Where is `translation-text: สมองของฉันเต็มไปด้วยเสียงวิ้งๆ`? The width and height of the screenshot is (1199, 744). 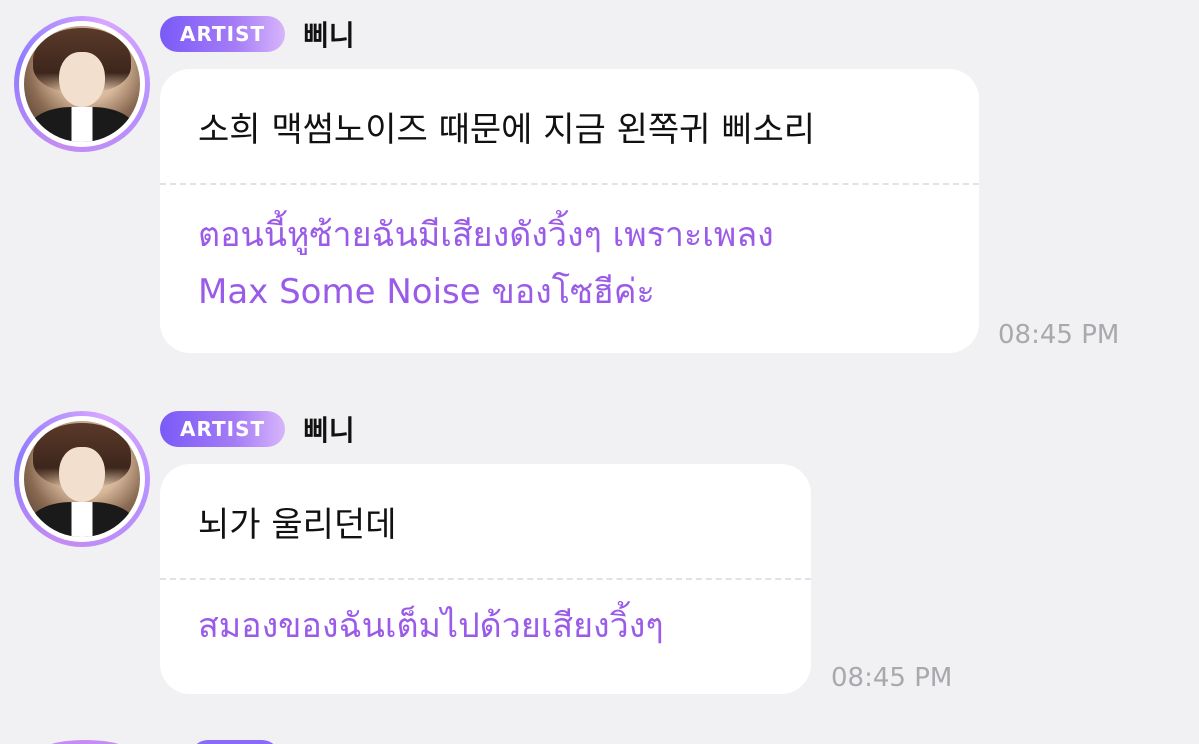
translation-text: สมองของฉันเต็มไปด้วยเสียงวิ้งๆ is located at coordinates (485, 617).